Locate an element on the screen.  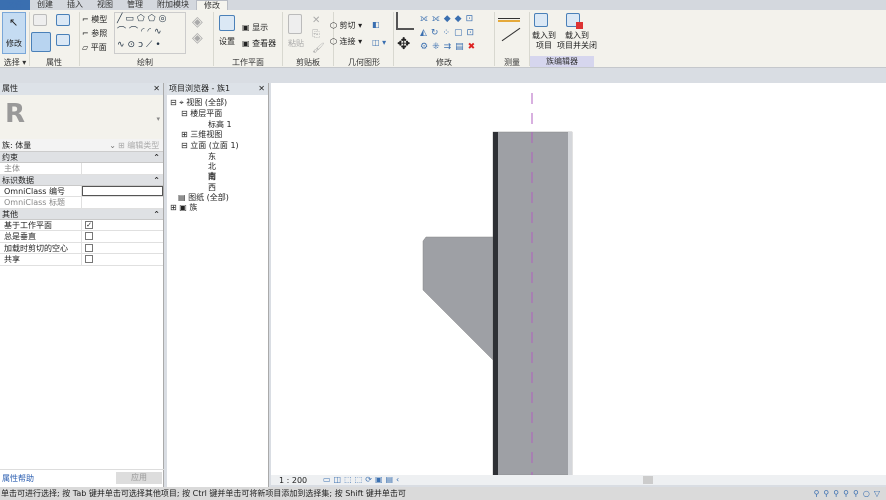
family-types-icon is located at coordinates (40, 20).